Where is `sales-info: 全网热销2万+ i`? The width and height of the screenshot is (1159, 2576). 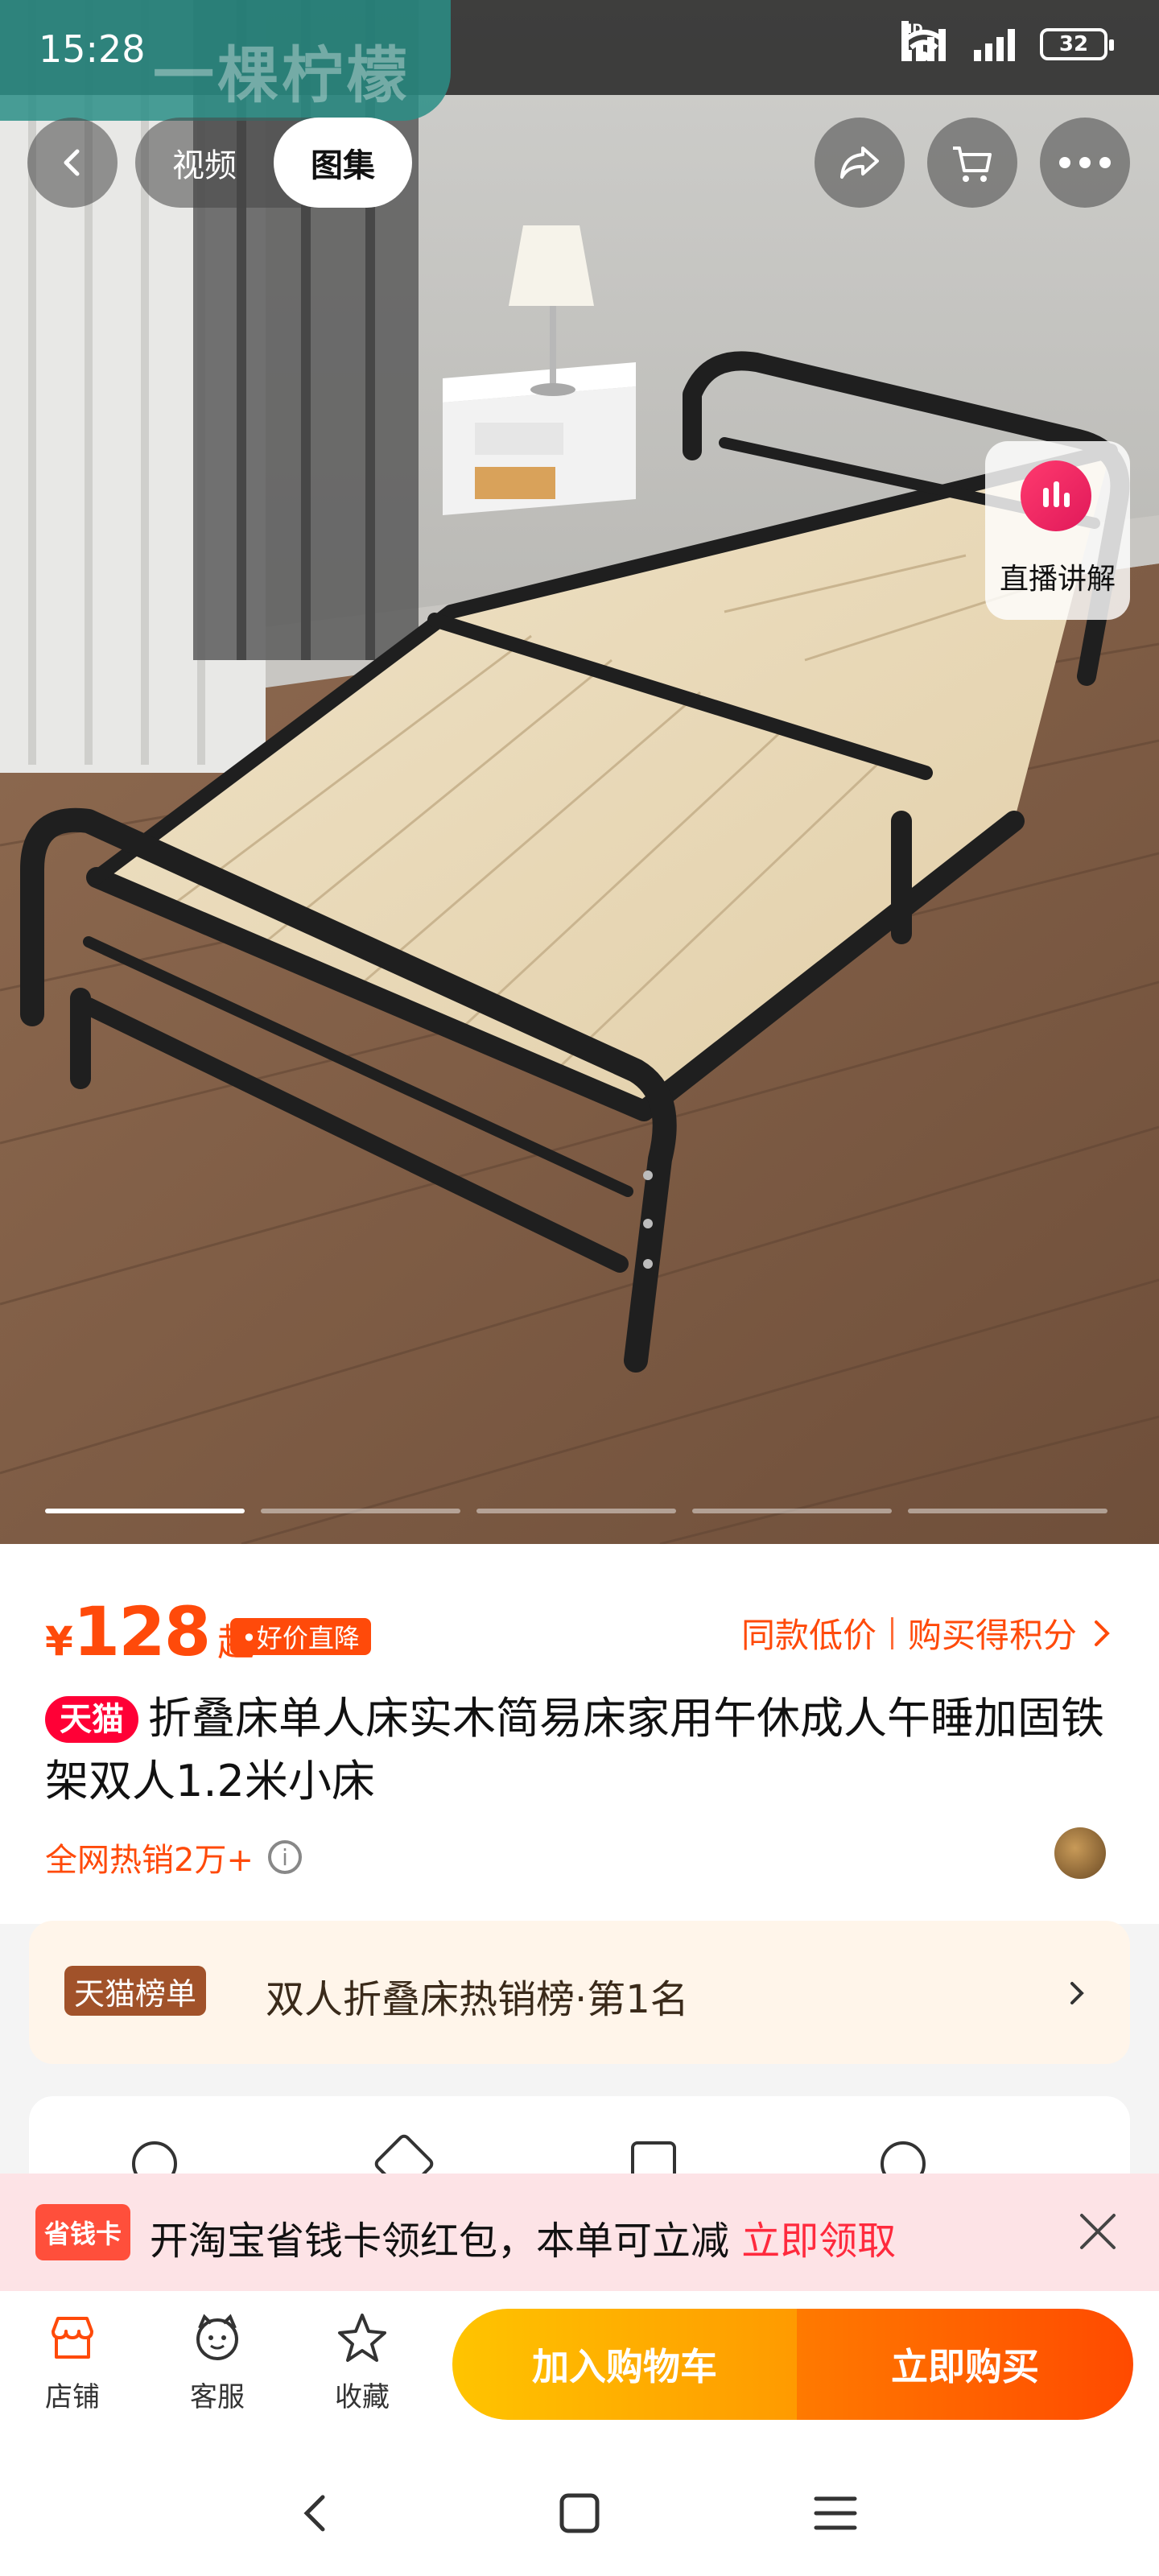 sales-info: 全网热销2万+ i is located at coordinates (173, 1857).